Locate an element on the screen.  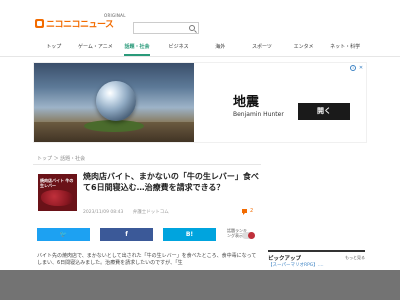
pickup-more-link: もっと見る is located at coordinates (355, 258).